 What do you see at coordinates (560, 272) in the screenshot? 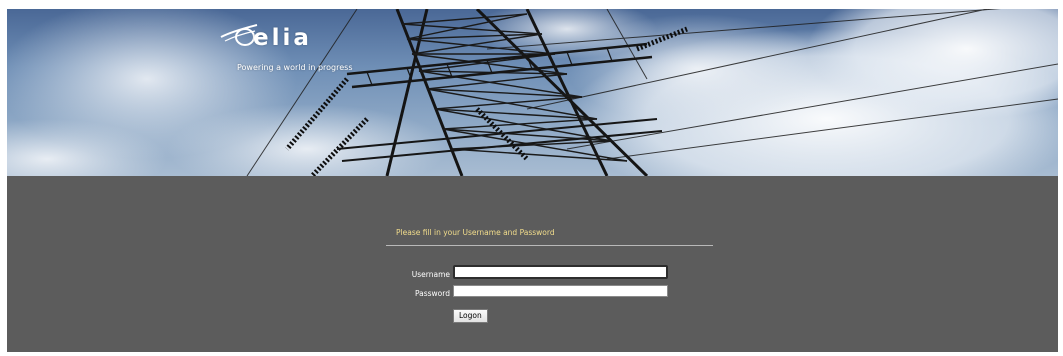
I see `username-input` at bounding box center [560, 272].